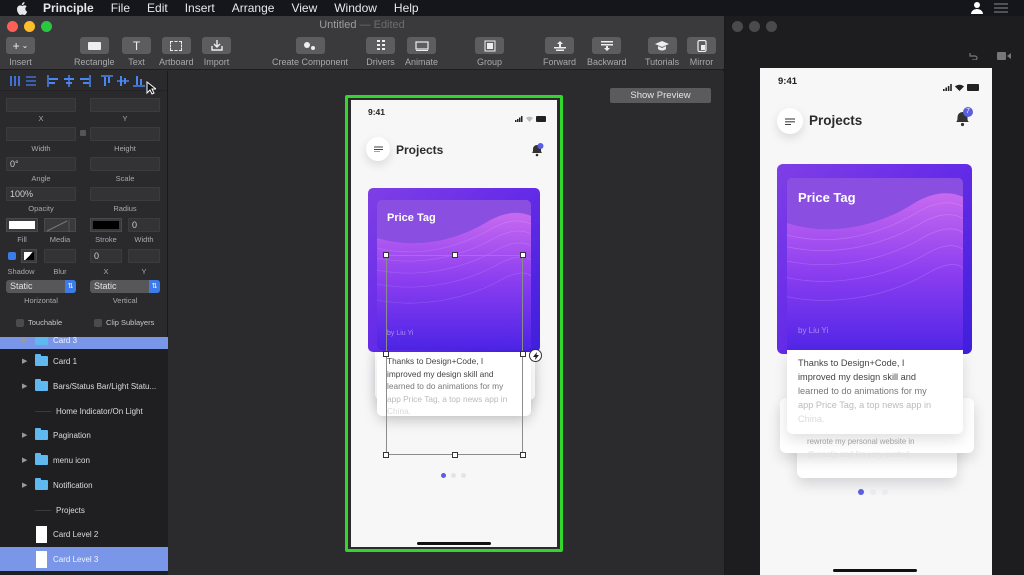 This screenshot has height=575, width=1024. Describe the element at coordinates (69, 80) in the screenshot. I see `align-center-horizontal-icon` at that location.